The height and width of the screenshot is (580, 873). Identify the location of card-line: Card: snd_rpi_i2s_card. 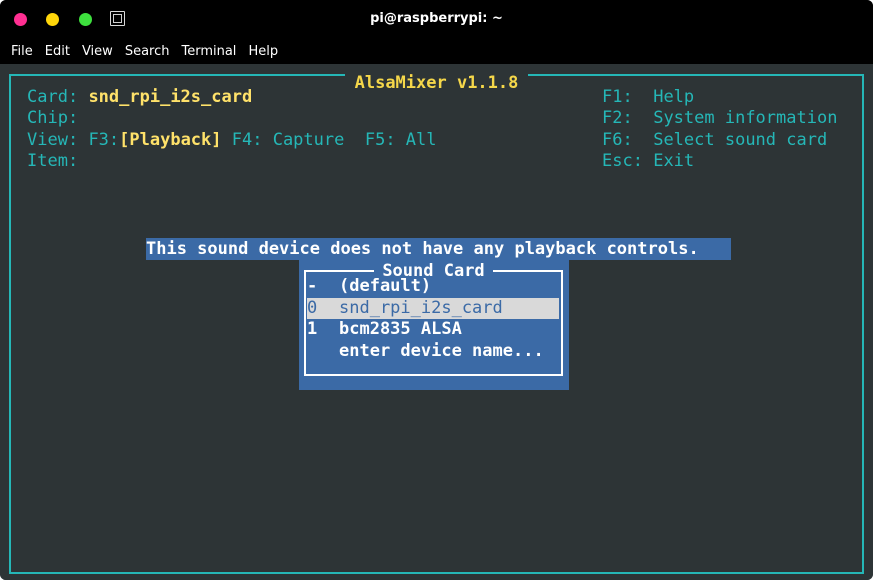
(139, 97).